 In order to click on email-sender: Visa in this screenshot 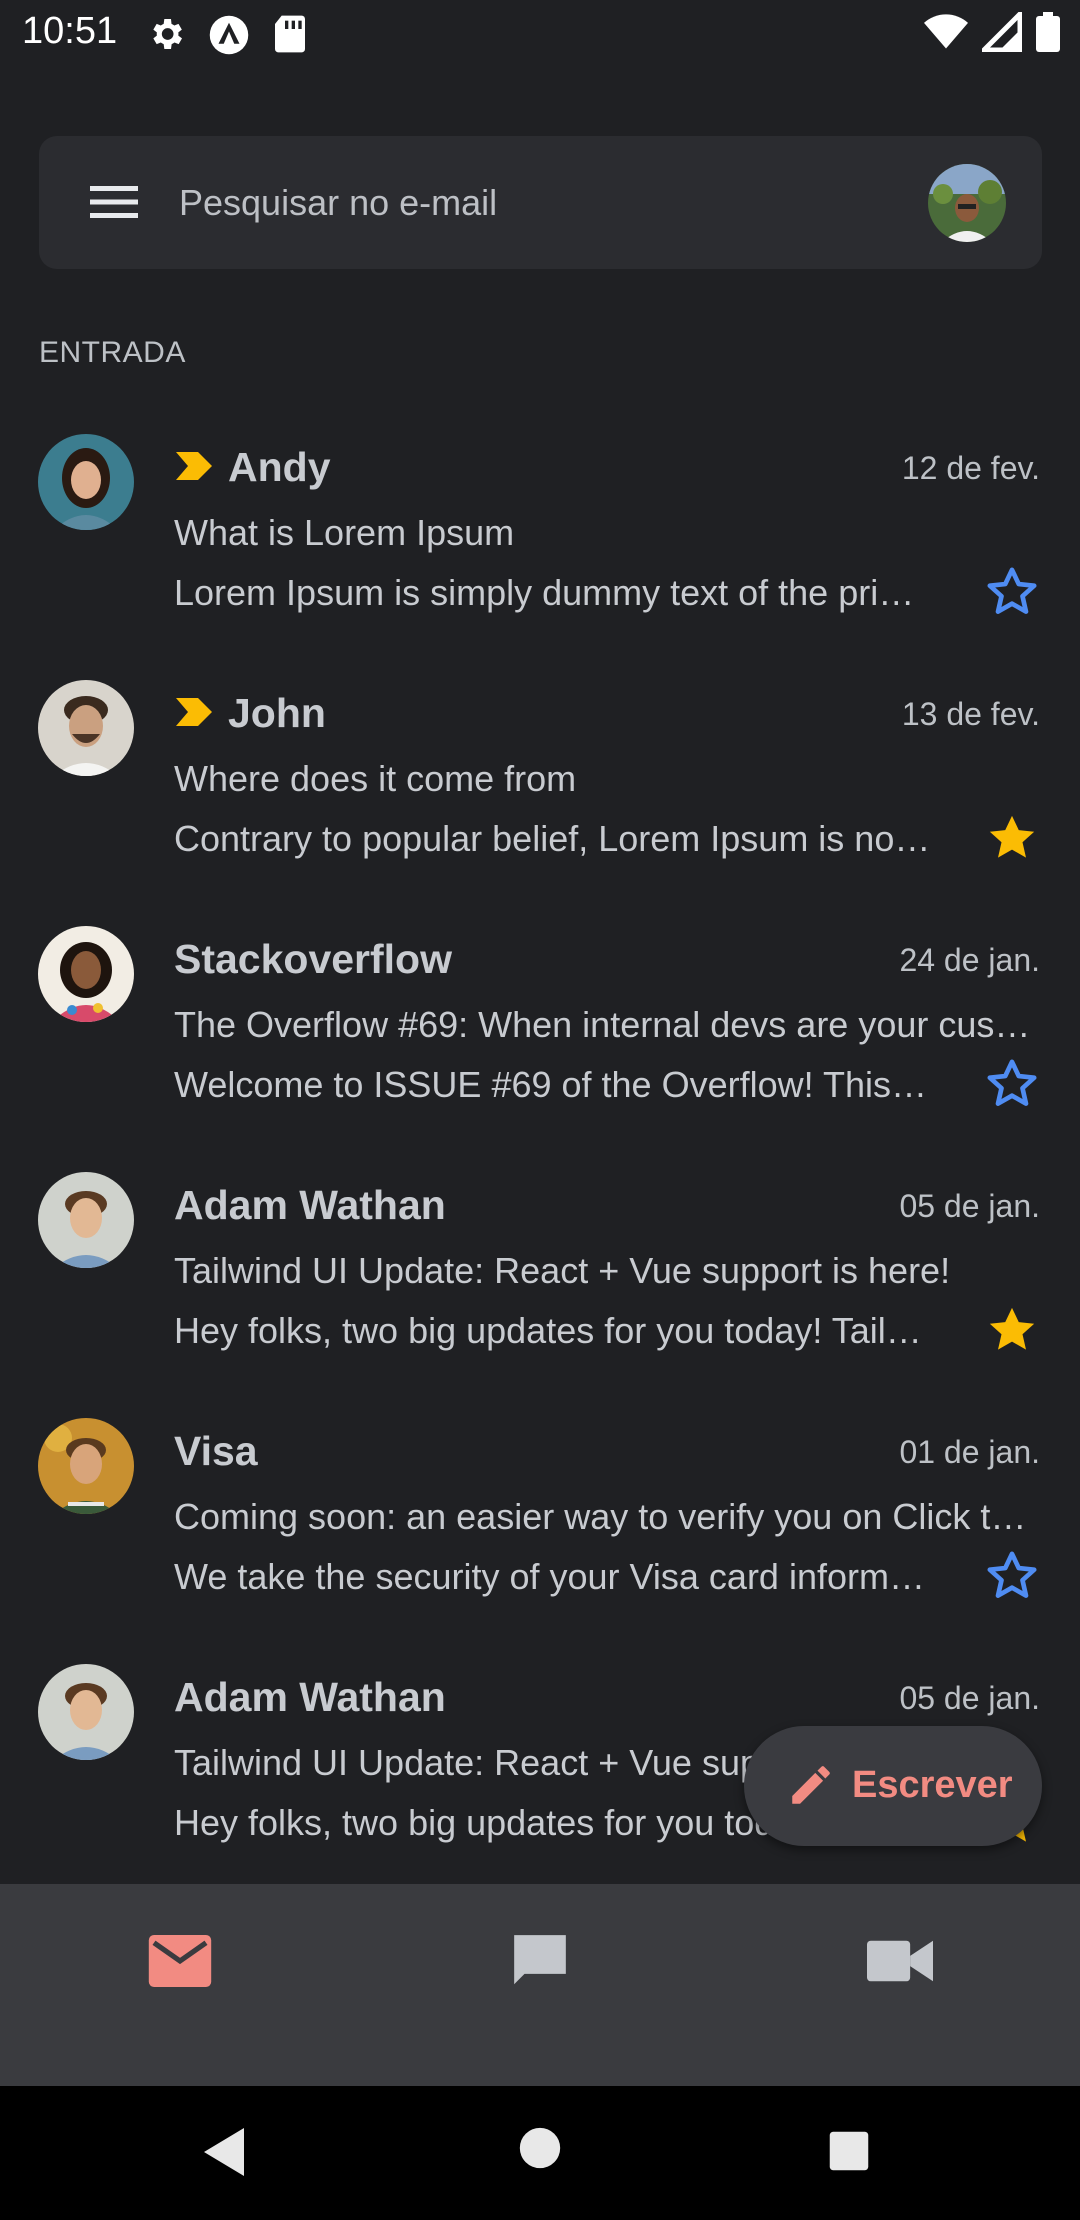, I will do `click(216, 1451)`.